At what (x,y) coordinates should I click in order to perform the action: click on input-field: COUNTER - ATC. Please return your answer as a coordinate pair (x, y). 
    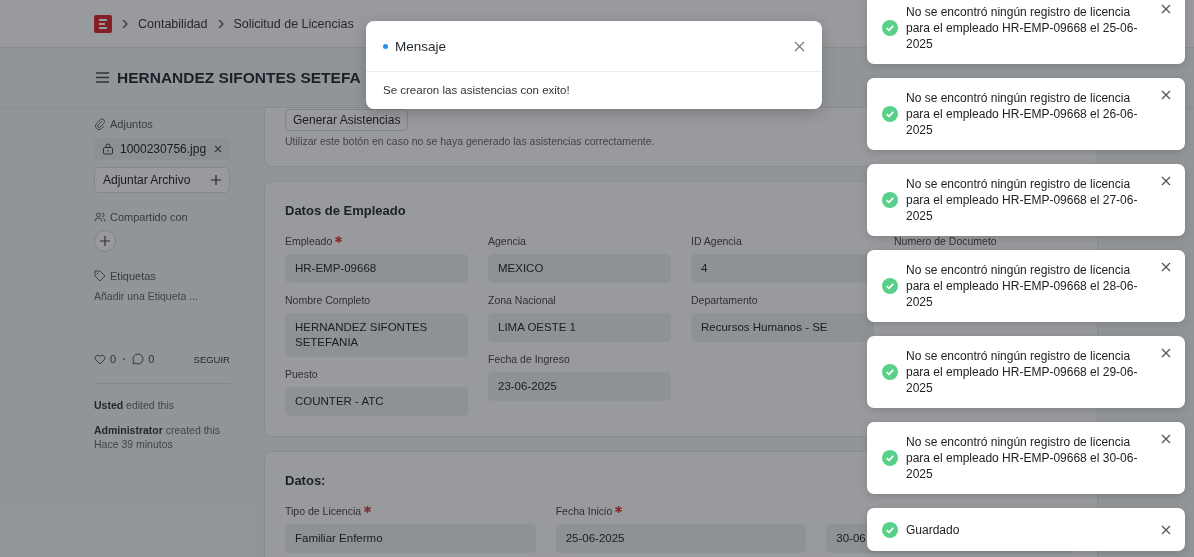
    Looking at the image, I should click on (376, 401).